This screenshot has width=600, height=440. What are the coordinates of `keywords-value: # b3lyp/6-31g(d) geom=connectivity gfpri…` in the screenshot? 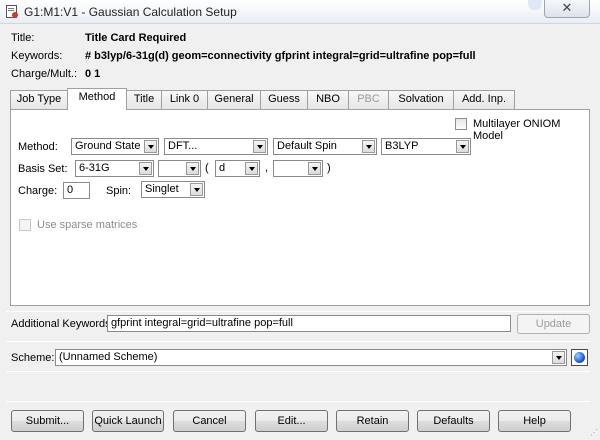 It's located at (280, 56).